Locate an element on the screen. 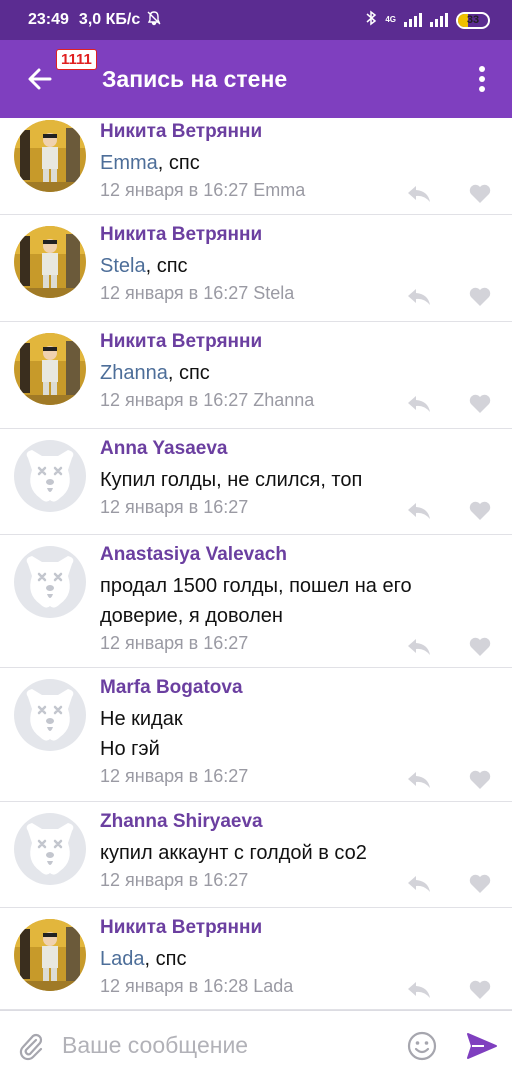 This screenshot has height=1080, width=512. send-icon is located at coordinates (482, 1045).